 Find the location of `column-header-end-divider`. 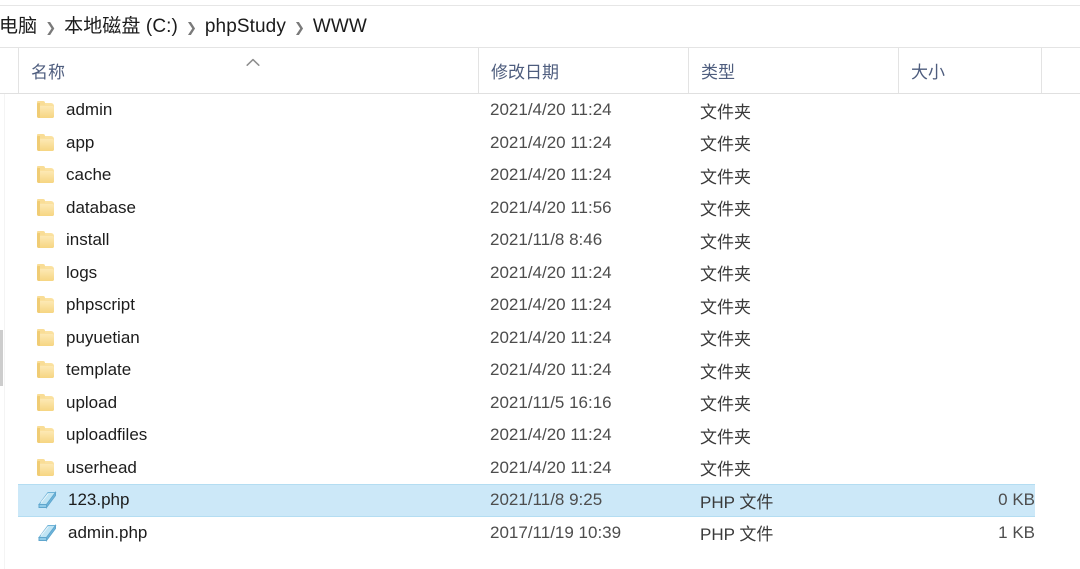

column-header-end-divider is located at coordinates (1041, 70).